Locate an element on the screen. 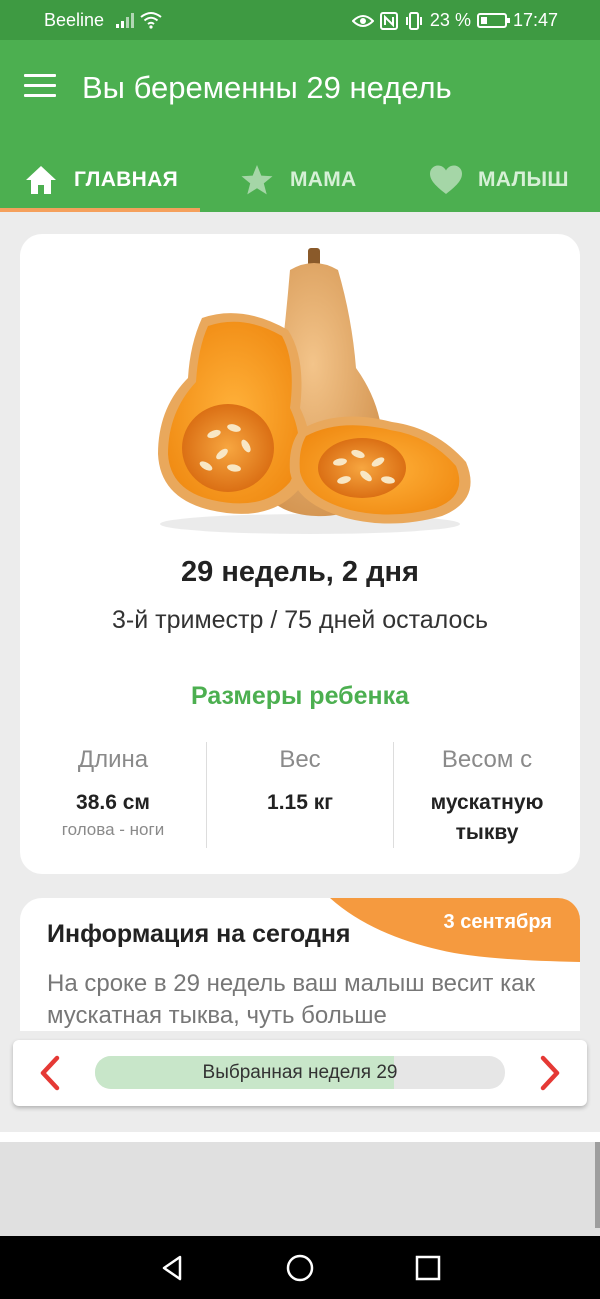 The width and height of the screenshot is (600, 1299). home-circle-icon is located at coordinates (300, 1268).